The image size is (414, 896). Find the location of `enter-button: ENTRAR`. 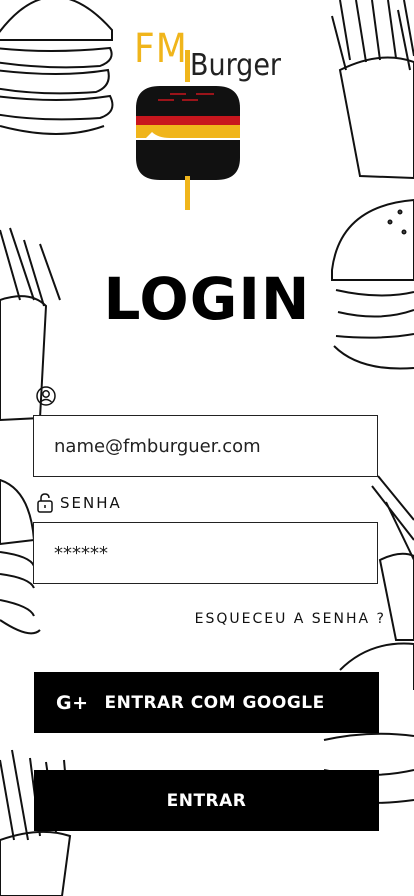

enter-button: ENTRAR is located at coordinates (206, 800).